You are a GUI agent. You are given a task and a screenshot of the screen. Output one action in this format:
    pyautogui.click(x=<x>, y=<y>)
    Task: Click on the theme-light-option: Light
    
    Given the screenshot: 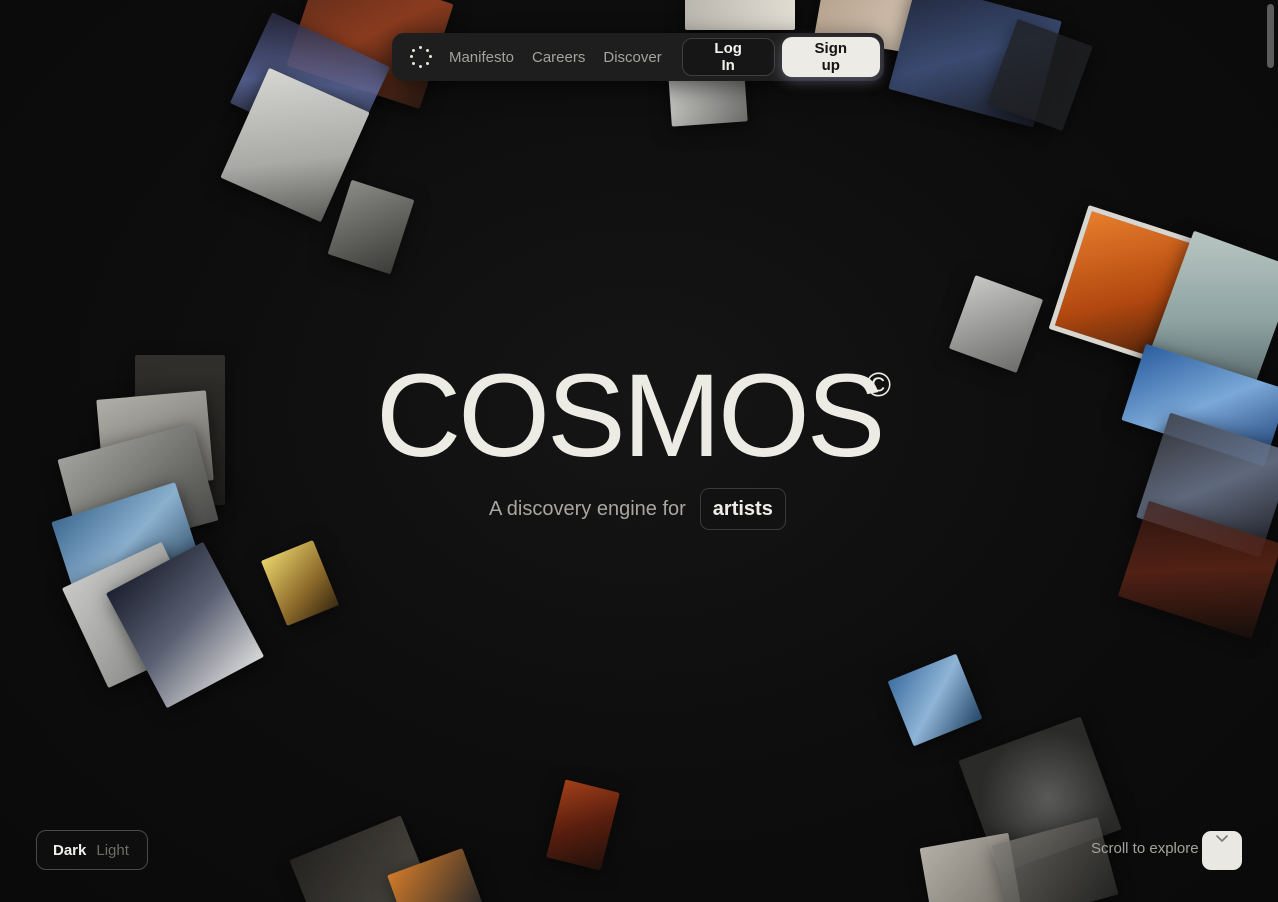 What is the action you would take?
    pyautogui.click(x=112, y=850)
    